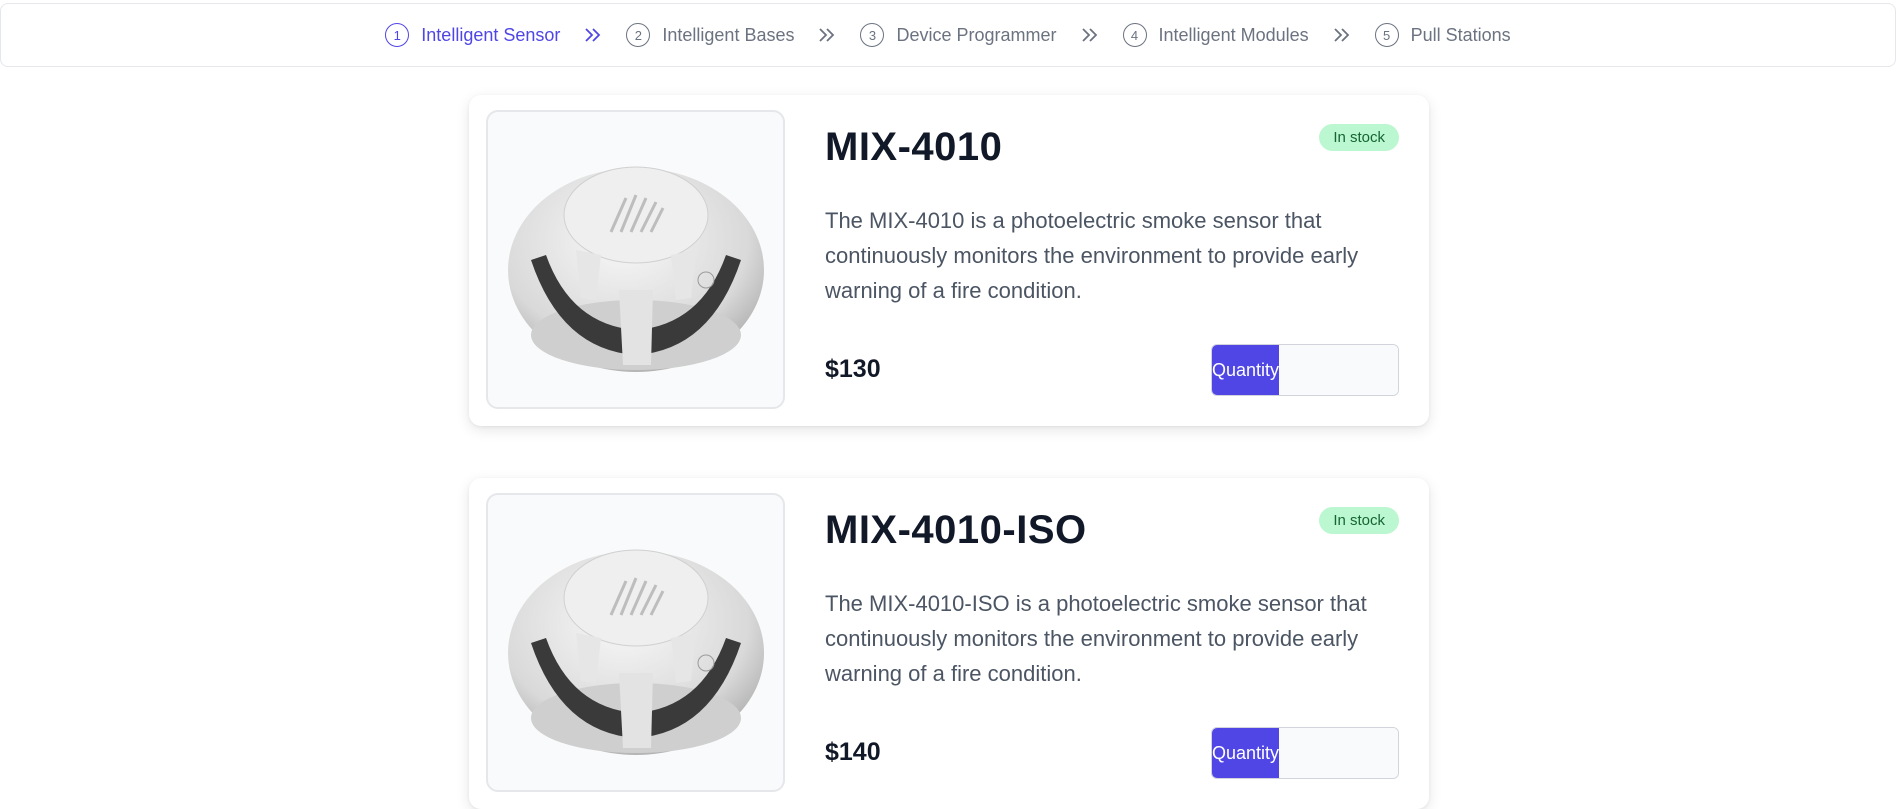  I want to click on step-label: Pull Stations, so click(1460, 34).